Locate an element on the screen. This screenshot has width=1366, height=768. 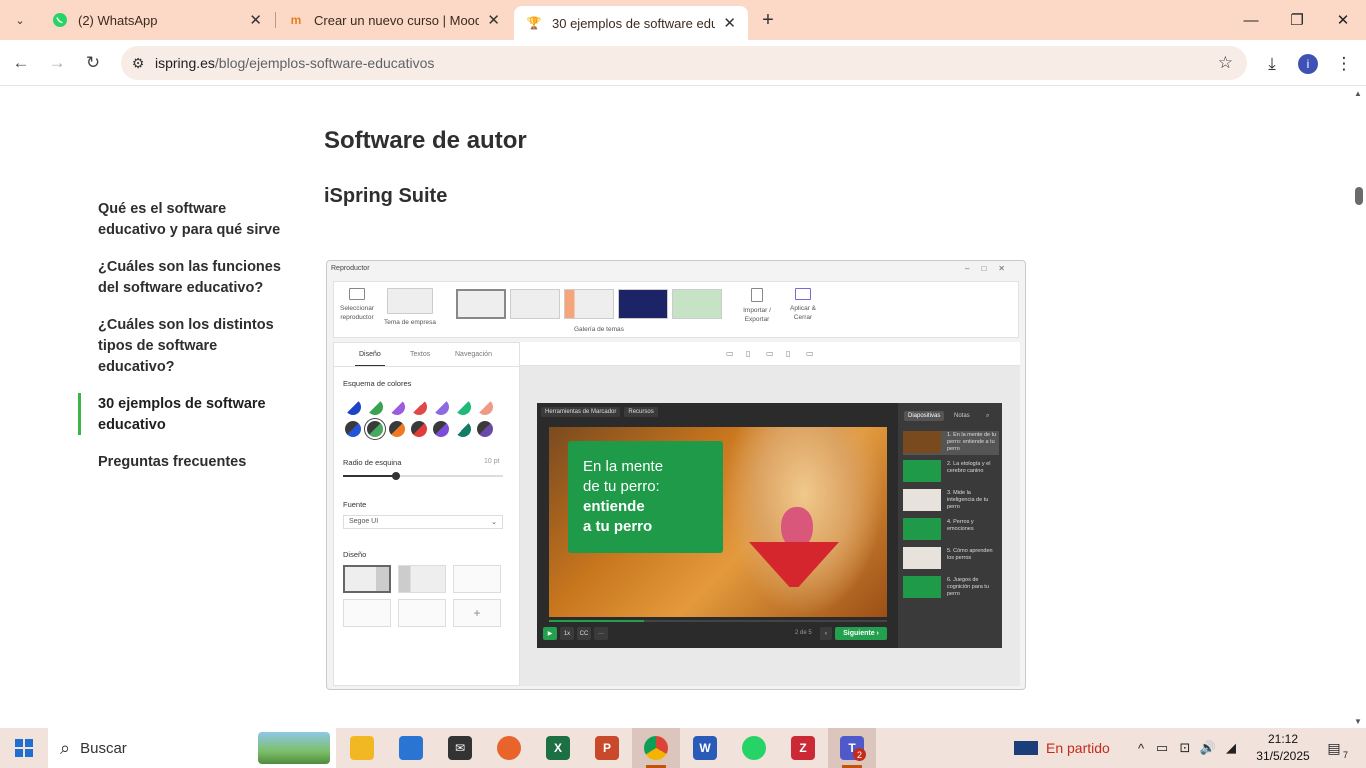
toc-item-active: 30 ejemplos de software educativo is located at coordinates (193, 415).